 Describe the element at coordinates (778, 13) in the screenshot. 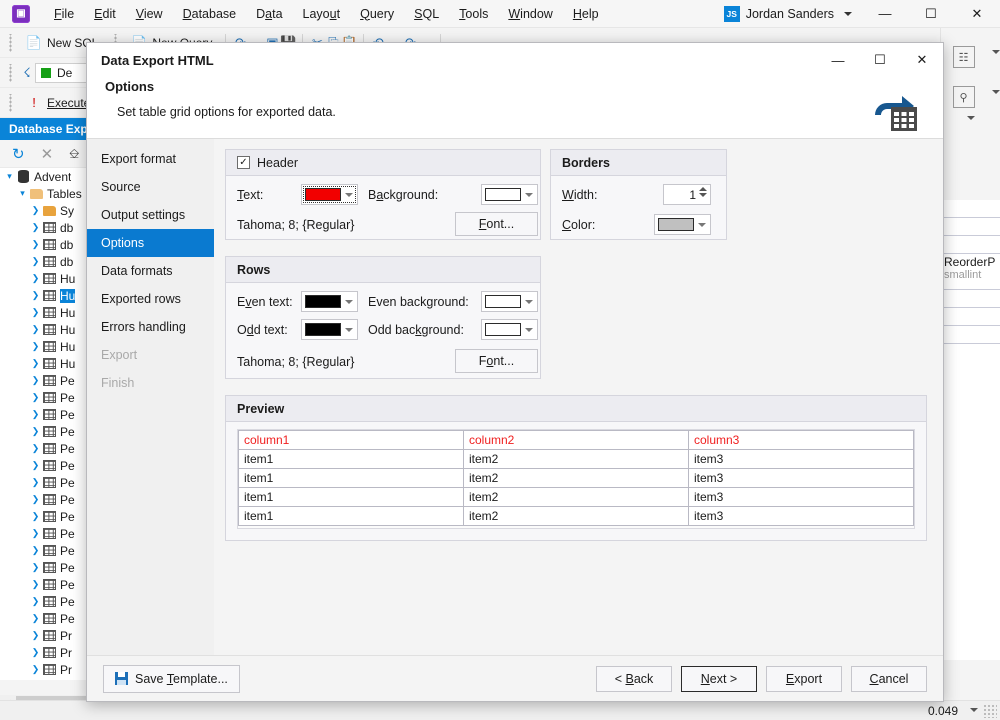

I see `user-account: JS Jordan Sanders` at that location.